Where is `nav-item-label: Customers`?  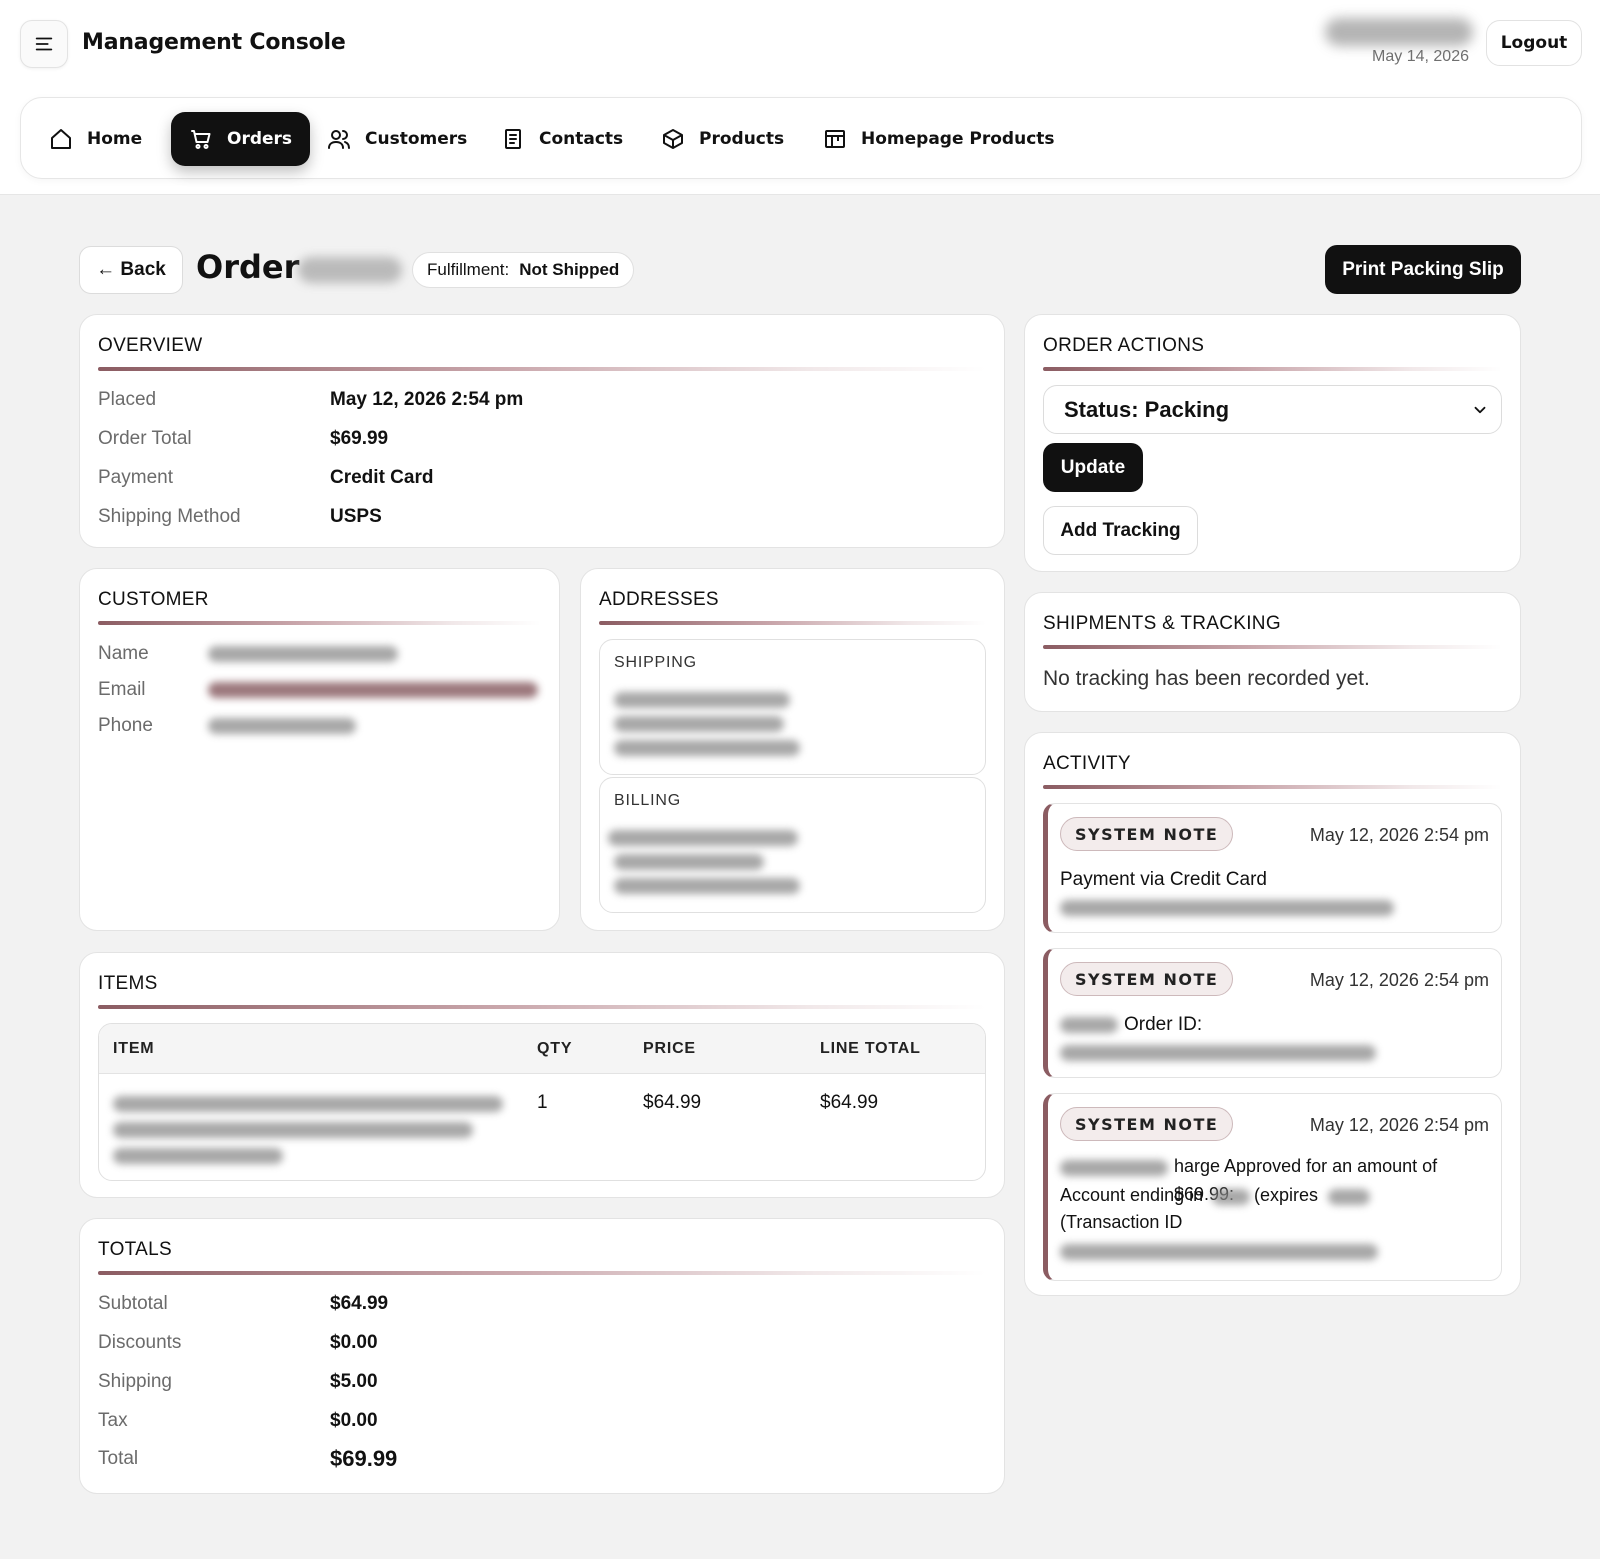 nav-item-label: Customers is located at coordinates (416, 139).